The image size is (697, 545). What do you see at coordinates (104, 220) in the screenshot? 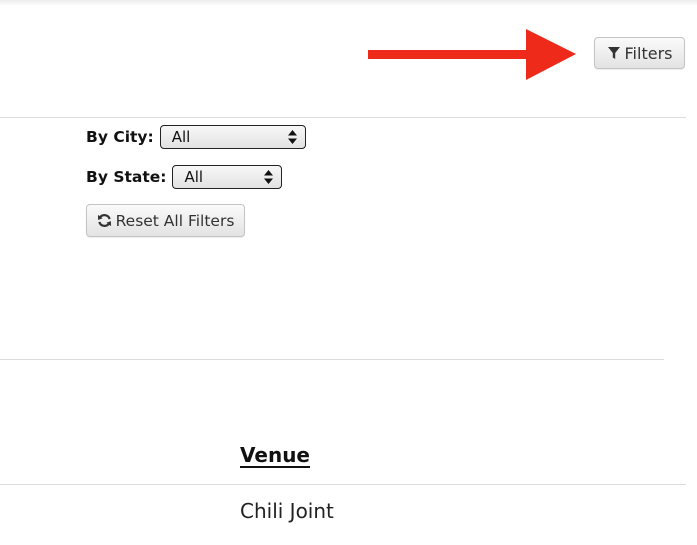
I see `refresh-icon` at bounding box center [104, 220].